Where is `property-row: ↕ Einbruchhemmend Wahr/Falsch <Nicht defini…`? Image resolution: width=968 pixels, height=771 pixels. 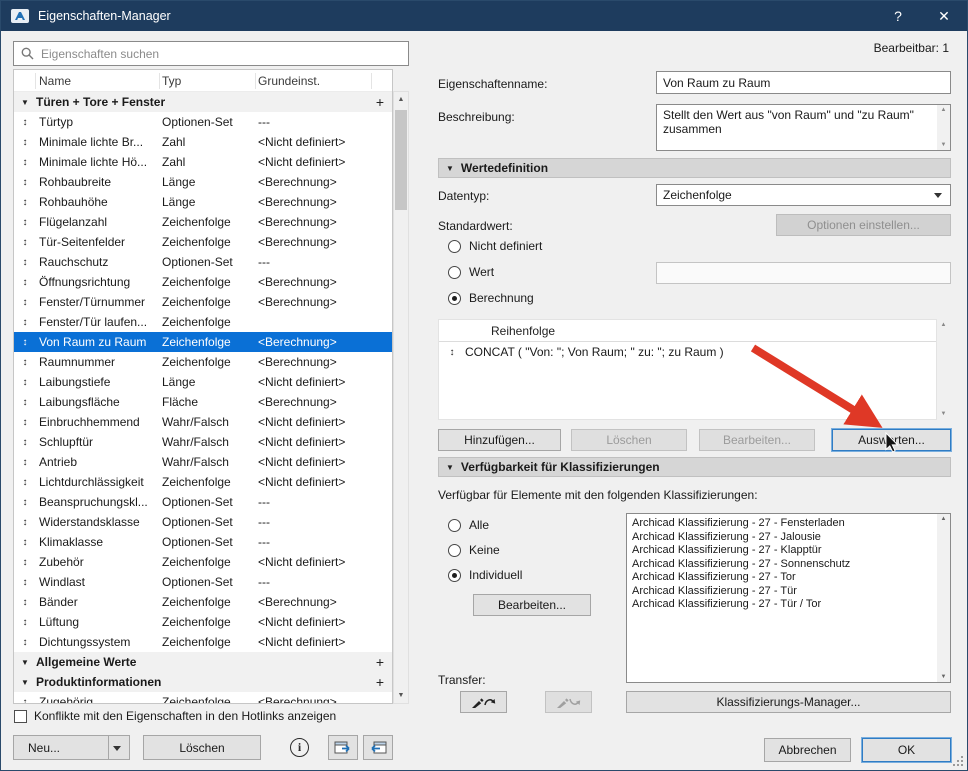 property-row: ↕ Einbruchhemmend Wahr/Falsch <Nicht defini… is located at coordinates (203, 422).